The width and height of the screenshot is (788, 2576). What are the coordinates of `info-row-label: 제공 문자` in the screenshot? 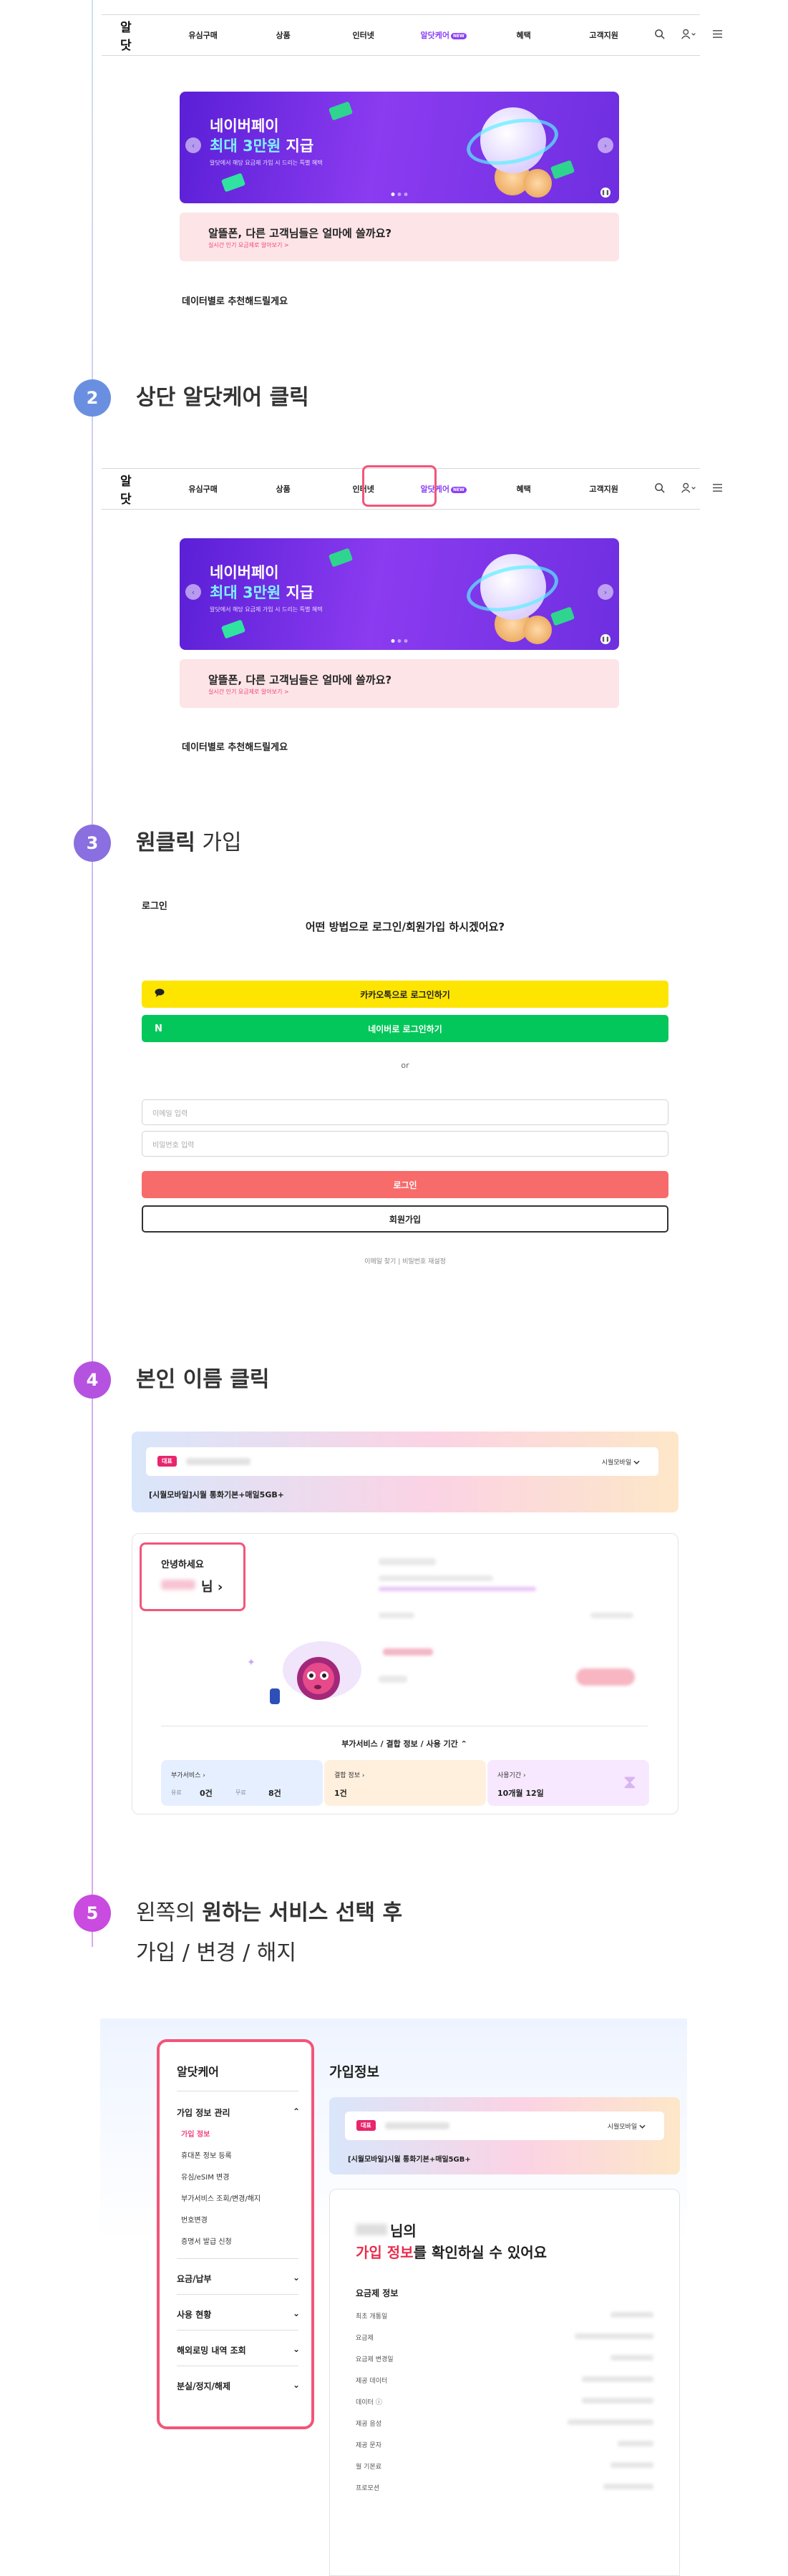 It's located at (368, 2445).